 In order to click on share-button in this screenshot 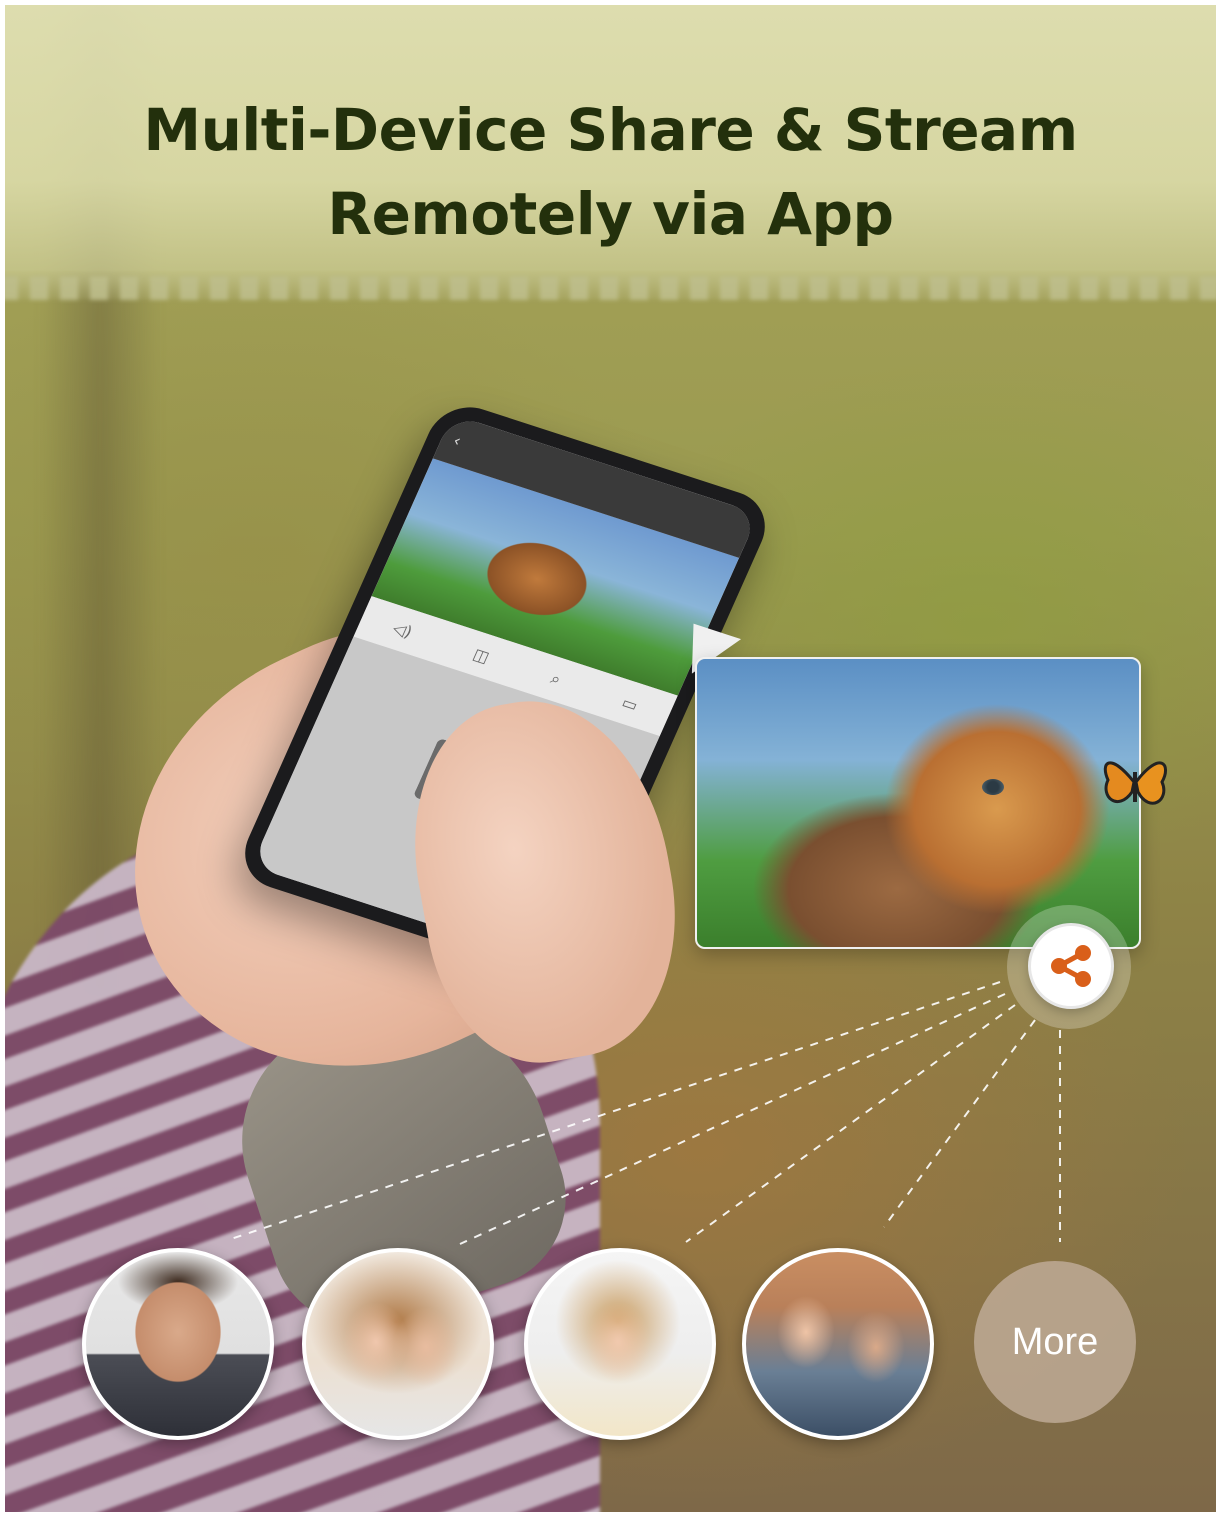, I will do `click(1071, 966)`.